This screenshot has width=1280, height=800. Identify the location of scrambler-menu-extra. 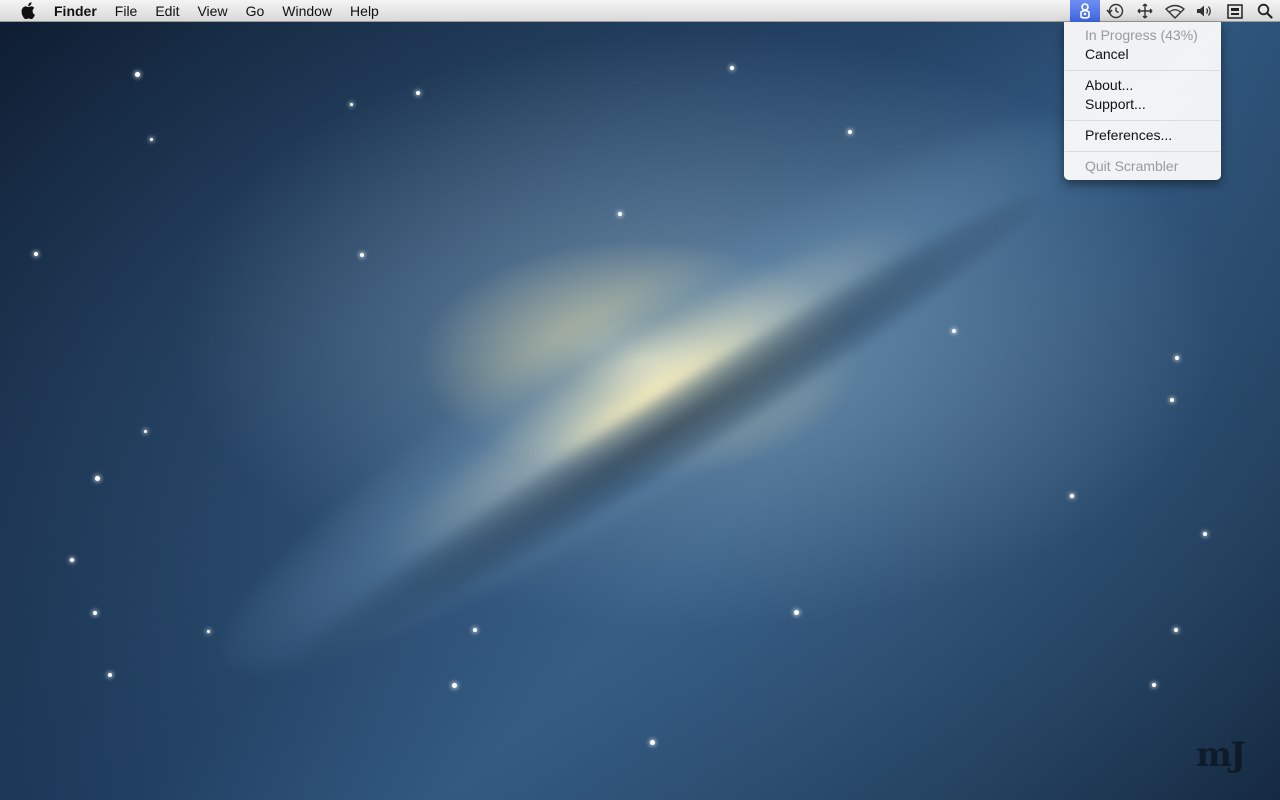
(1085, 11).